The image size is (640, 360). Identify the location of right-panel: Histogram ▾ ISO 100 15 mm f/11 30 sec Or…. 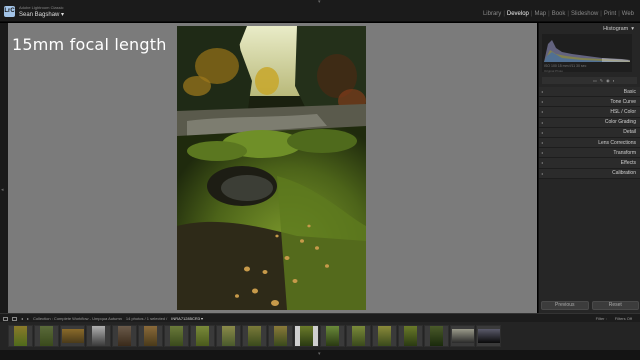
(589, 168).